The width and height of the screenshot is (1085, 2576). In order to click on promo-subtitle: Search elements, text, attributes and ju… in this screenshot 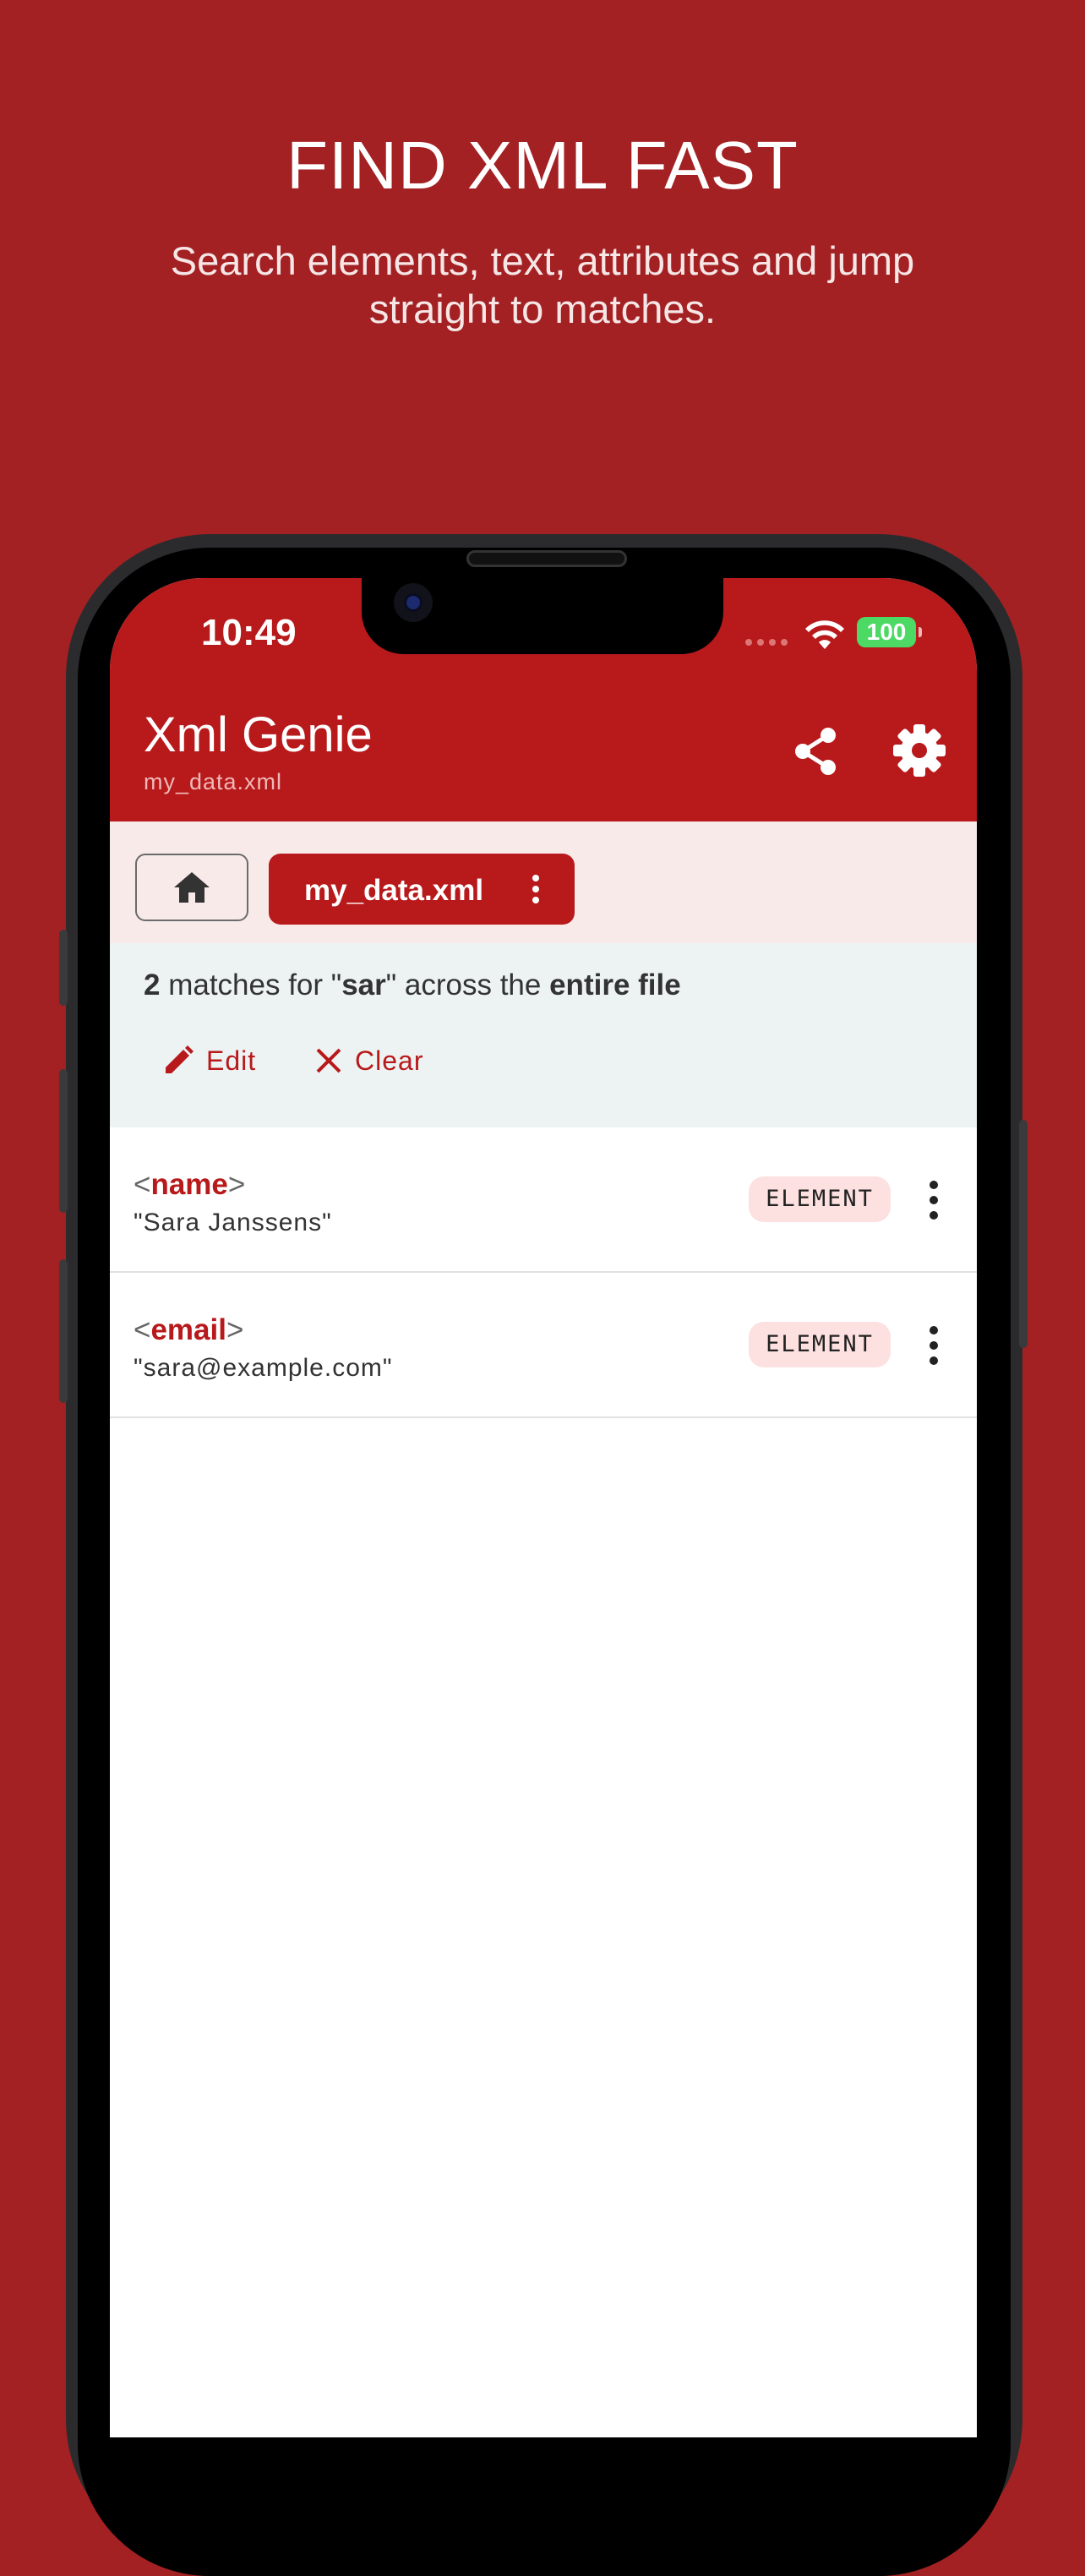, I will do `click(542, 284)`.